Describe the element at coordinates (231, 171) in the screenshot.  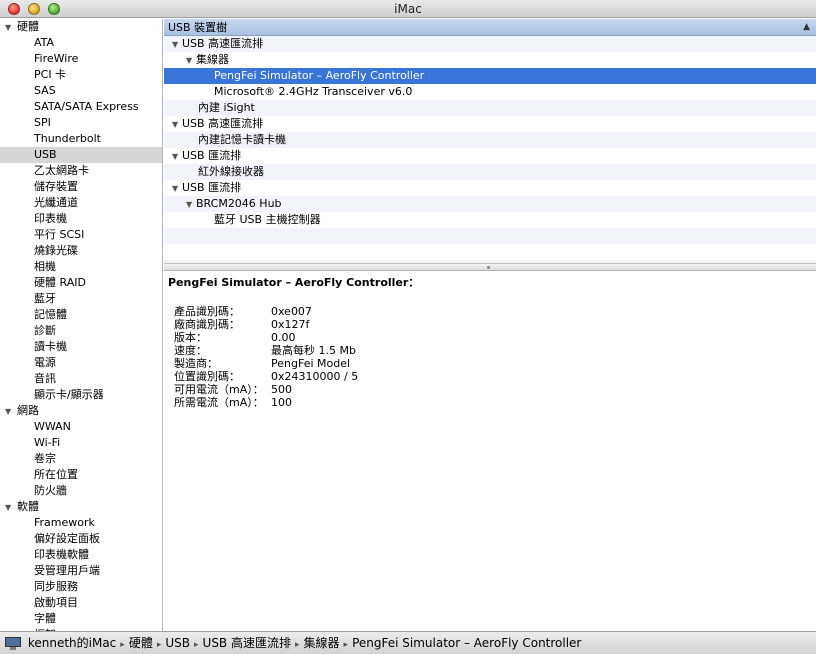
I see `tree-row-label: 紅外線接收器` at that location.